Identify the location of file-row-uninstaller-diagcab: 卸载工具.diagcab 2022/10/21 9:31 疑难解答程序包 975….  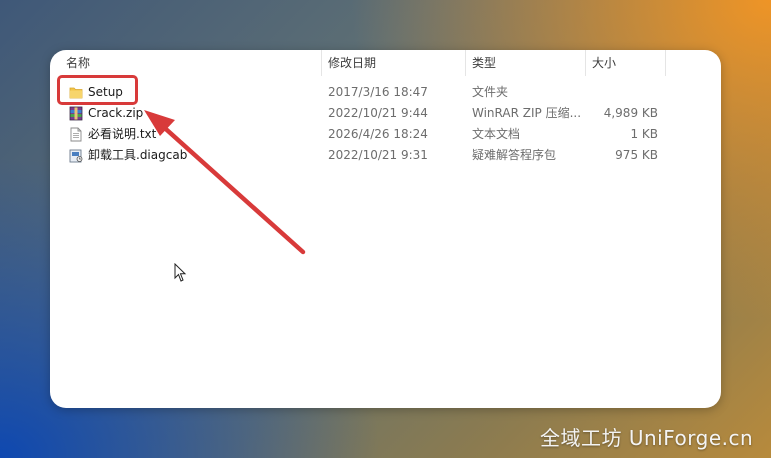
(385, 155).